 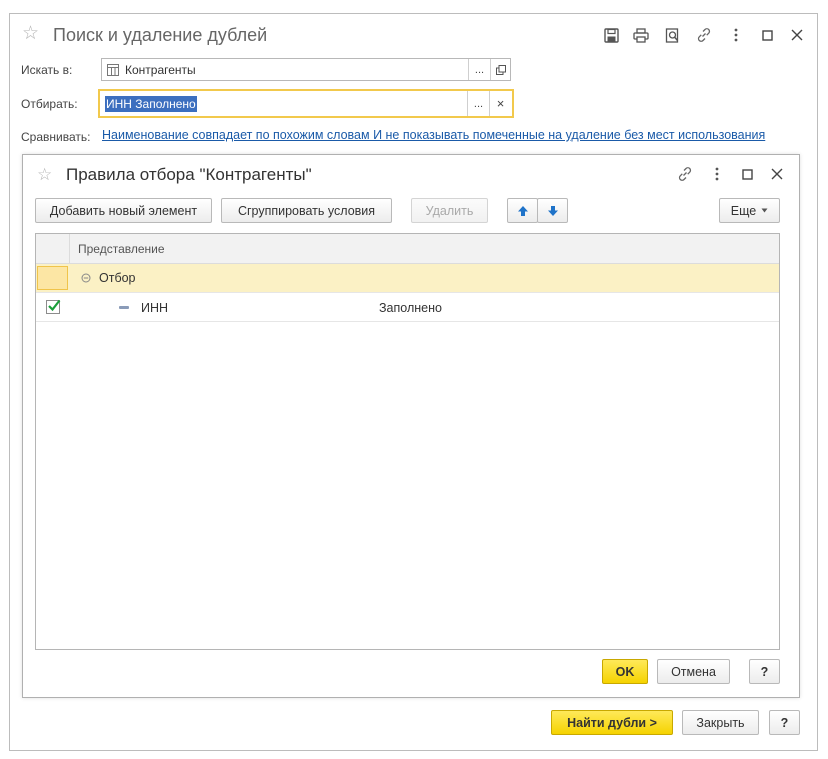 I want to click on filter-field: ИНН Заполнено ... ×, so click(x=306, y=103).